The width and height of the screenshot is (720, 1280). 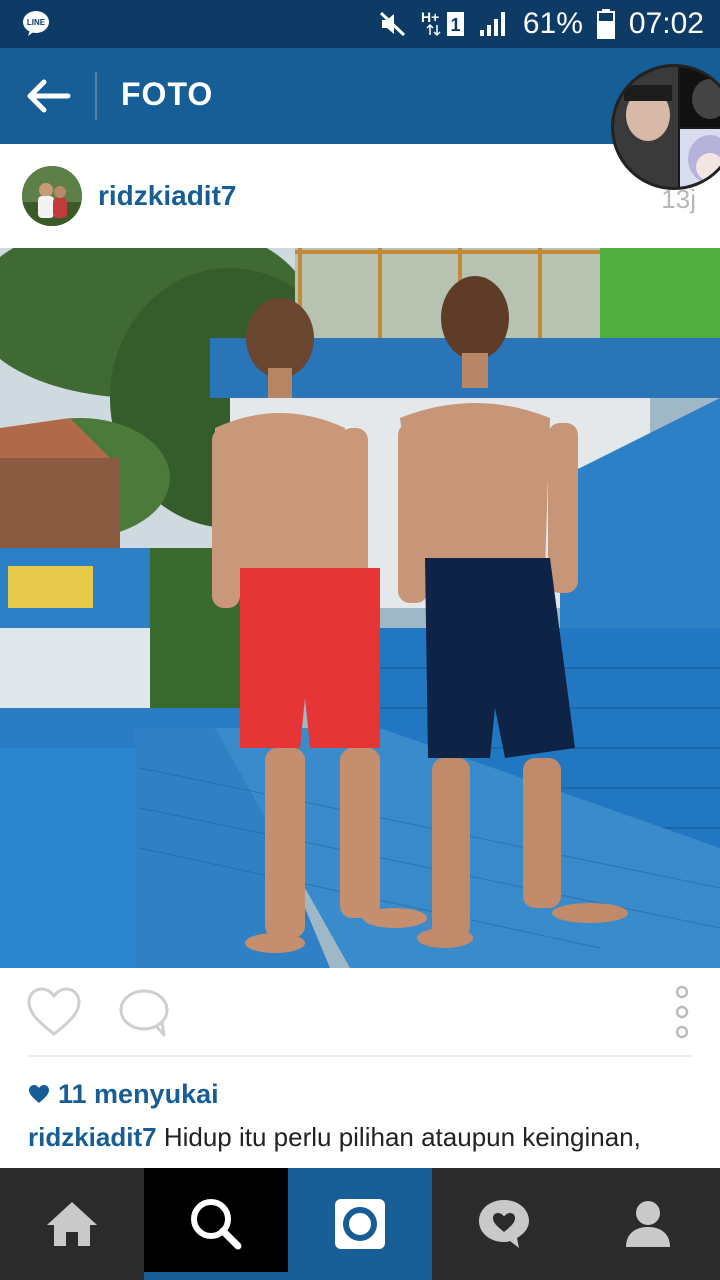 What do you see at coordinates (360, 1012) in the screenshot?
I see `post-actions` at bounding box center [360, 1012].